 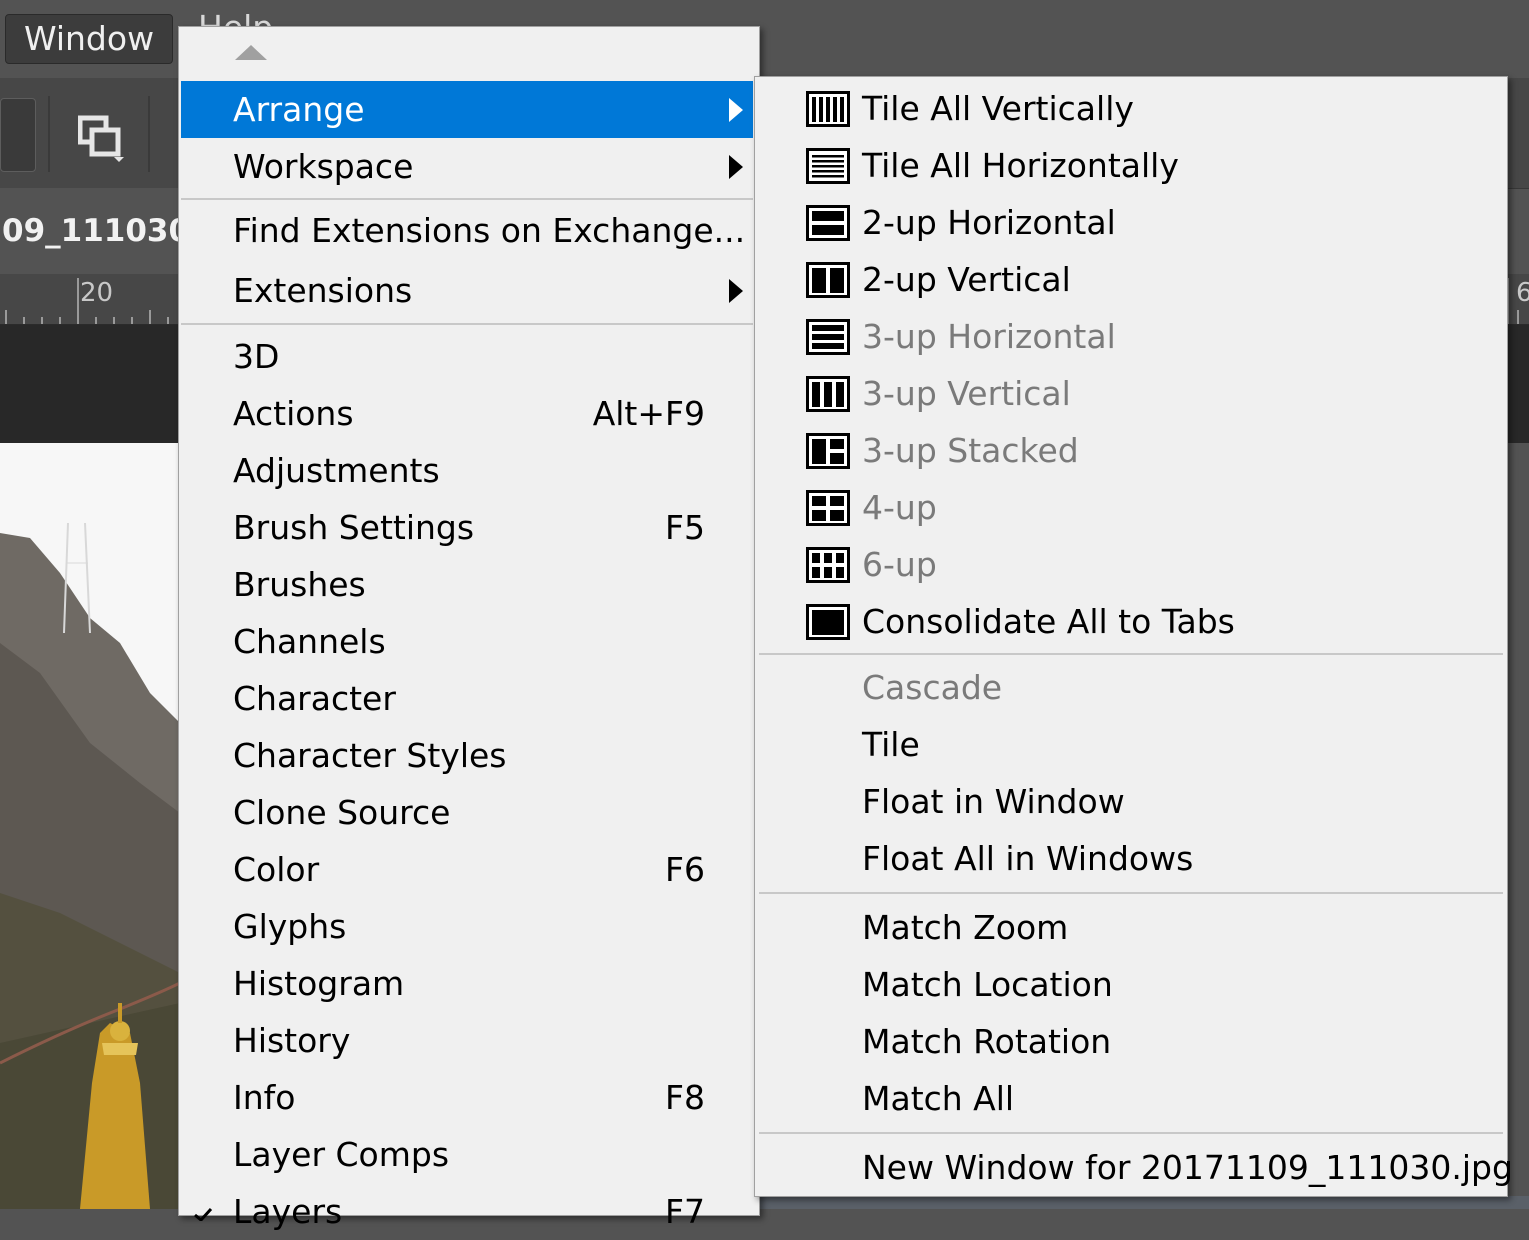 I want to click on menu-item-label: 4-up, so click(x=899, y=507).